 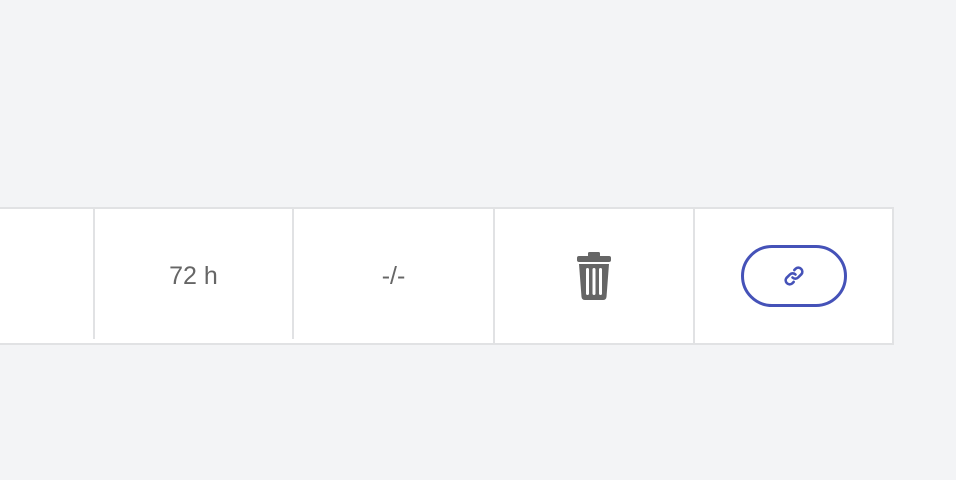 I want to click on value-cell: -/-, so click(x=393, y=276).